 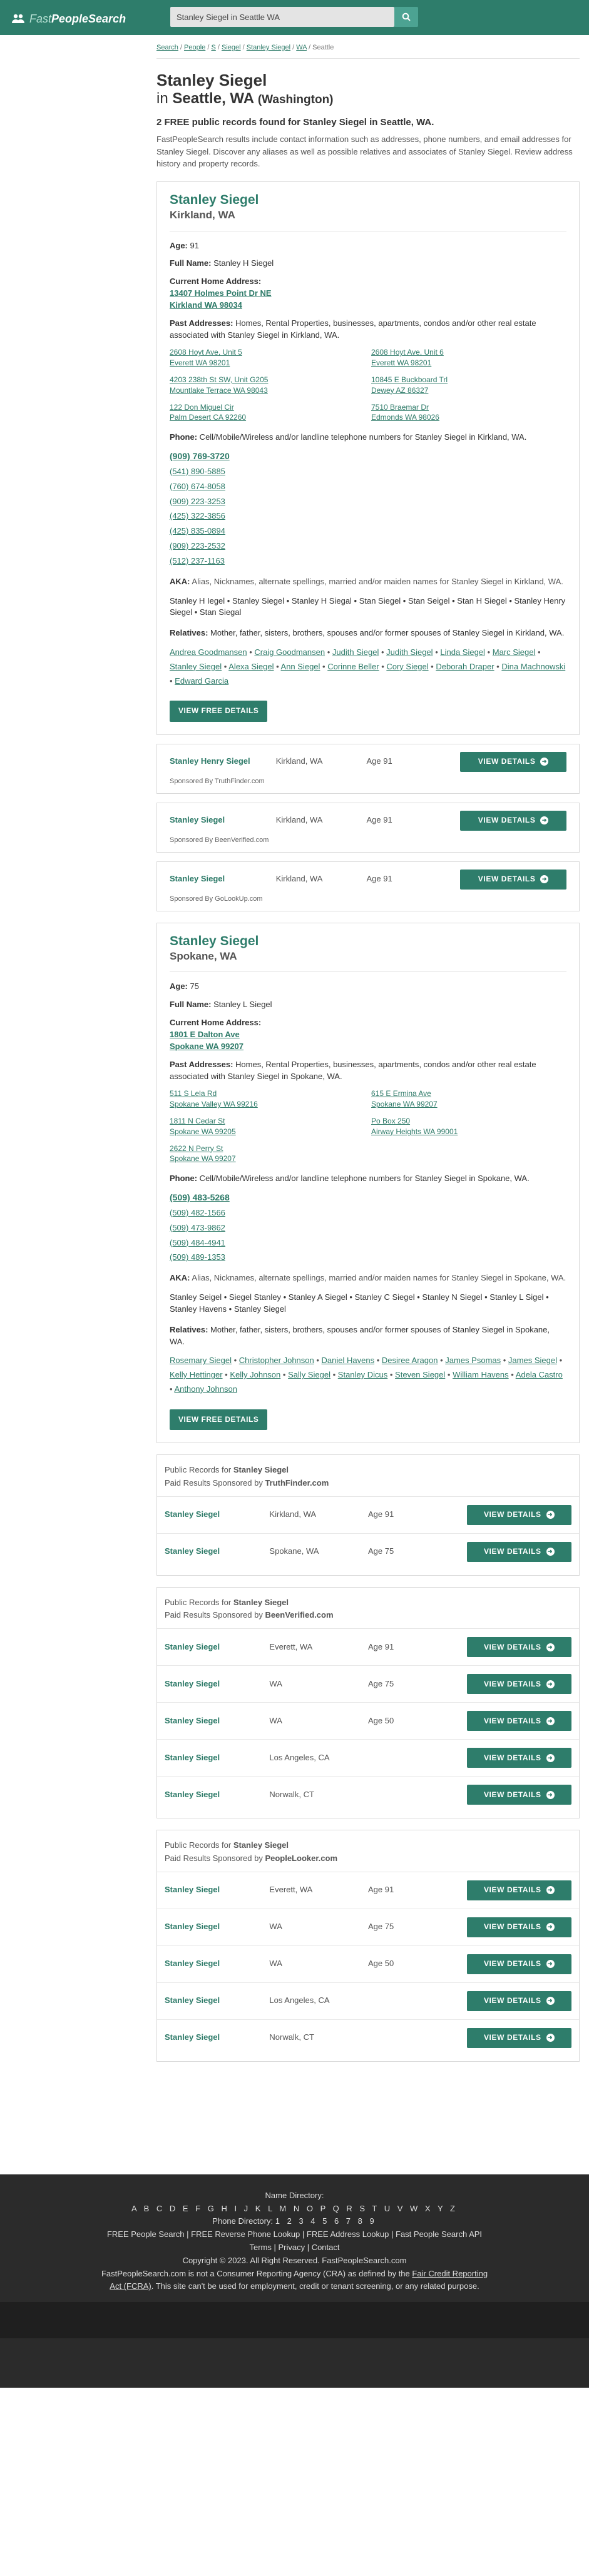 What do you see at coordinates (353, 666) in the screenshot?
I see `relative-link: Corinne Beller` at bounding box center [353, 666].